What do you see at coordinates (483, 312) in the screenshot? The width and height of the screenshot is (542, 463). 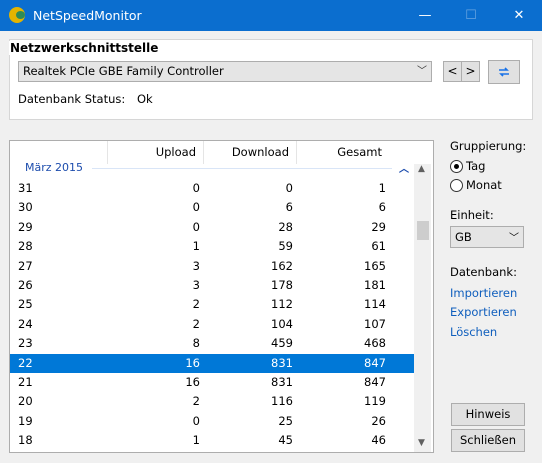 I see `export-link: Exportieren` at bounding box center [483, 312].